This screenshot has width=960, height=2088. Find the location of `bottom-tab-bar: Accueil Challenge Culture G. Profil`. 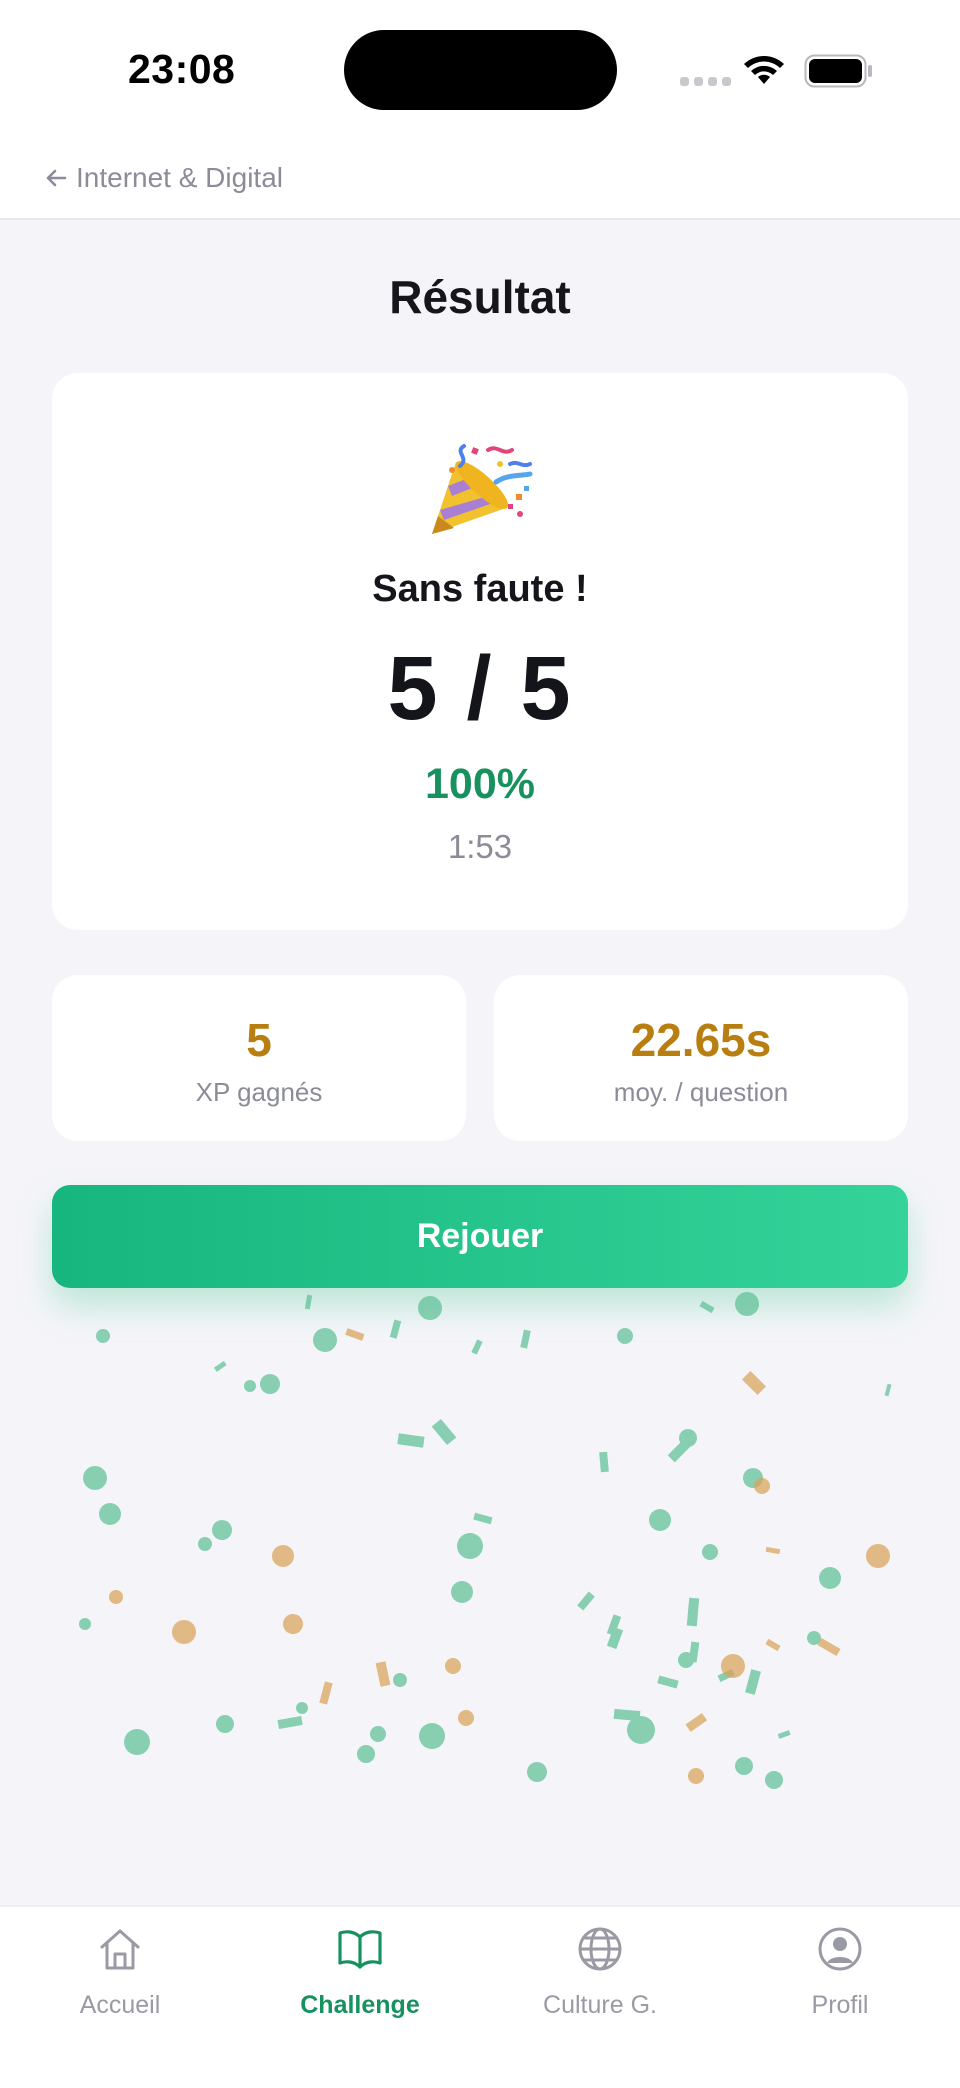

bottom-tab-bar: Accueil Challenge Culture G. Profil is located at coordinates (480, 1996).